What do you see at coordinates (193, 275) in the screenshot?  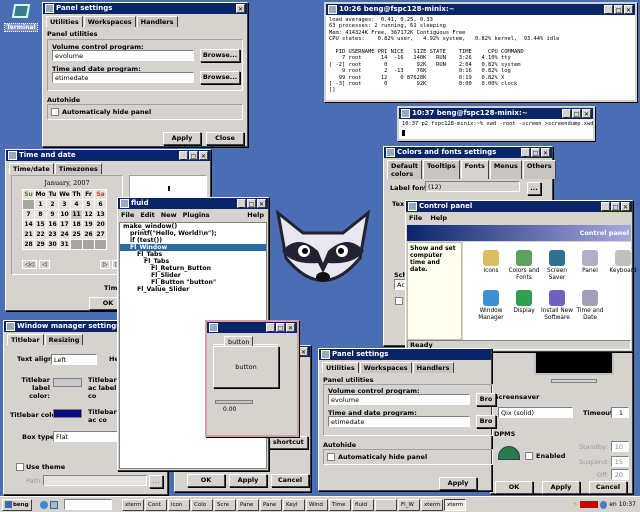 I see `tree-item: Fl_Slider` at bounding box center [193, 275].